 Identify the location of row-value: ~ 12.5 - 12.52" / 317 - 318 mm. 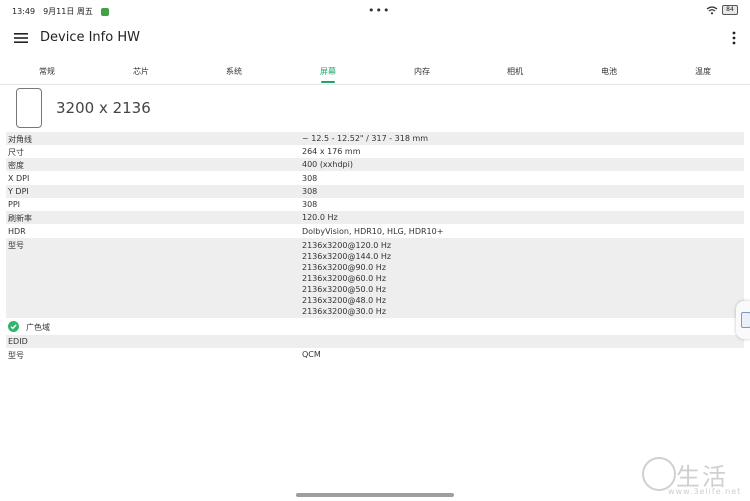
(365, 138).